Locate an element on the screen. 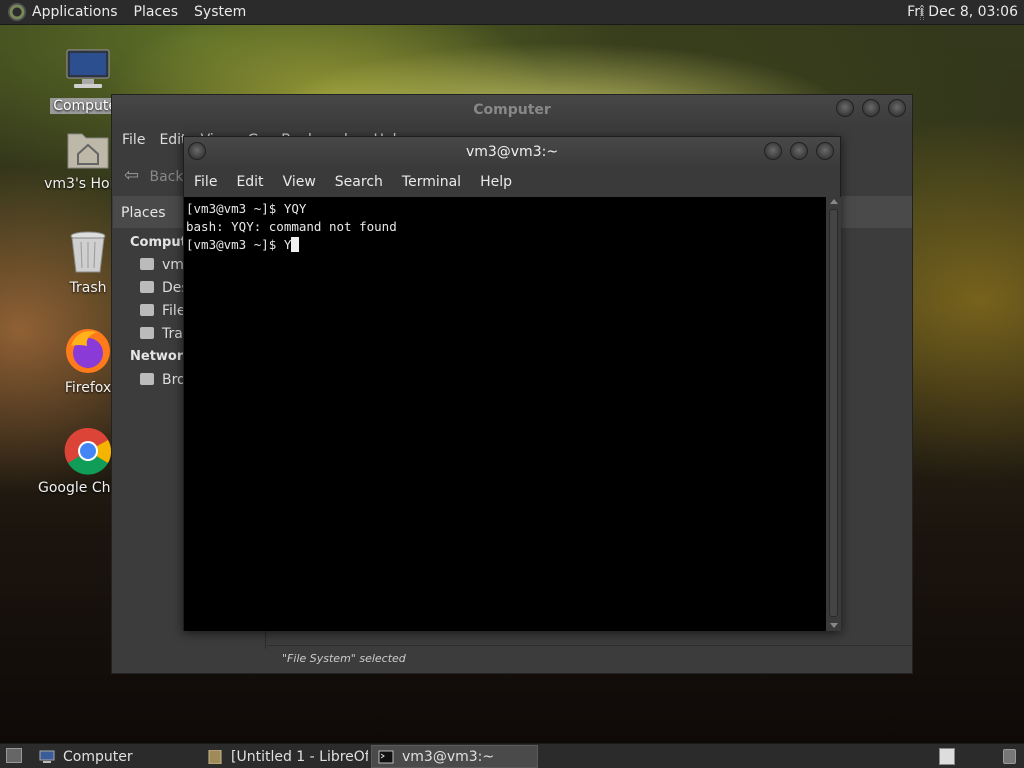 The width and height of the screenshot is (1024, 768). scroll-down-arrow-icon is located at coordinates (834, 625).